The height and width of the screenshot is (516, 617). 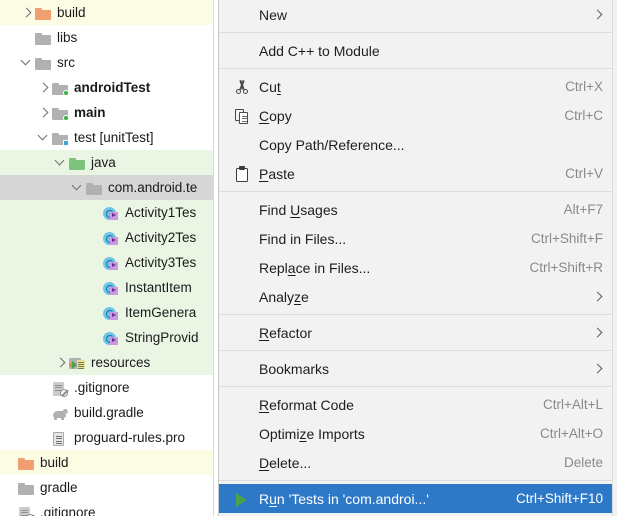 What do you see at coordinates (572, 404) in the screenshot?
I see `menu-item-shortcut: Ctrl+Alt+L` at bounding box center [572, 404].